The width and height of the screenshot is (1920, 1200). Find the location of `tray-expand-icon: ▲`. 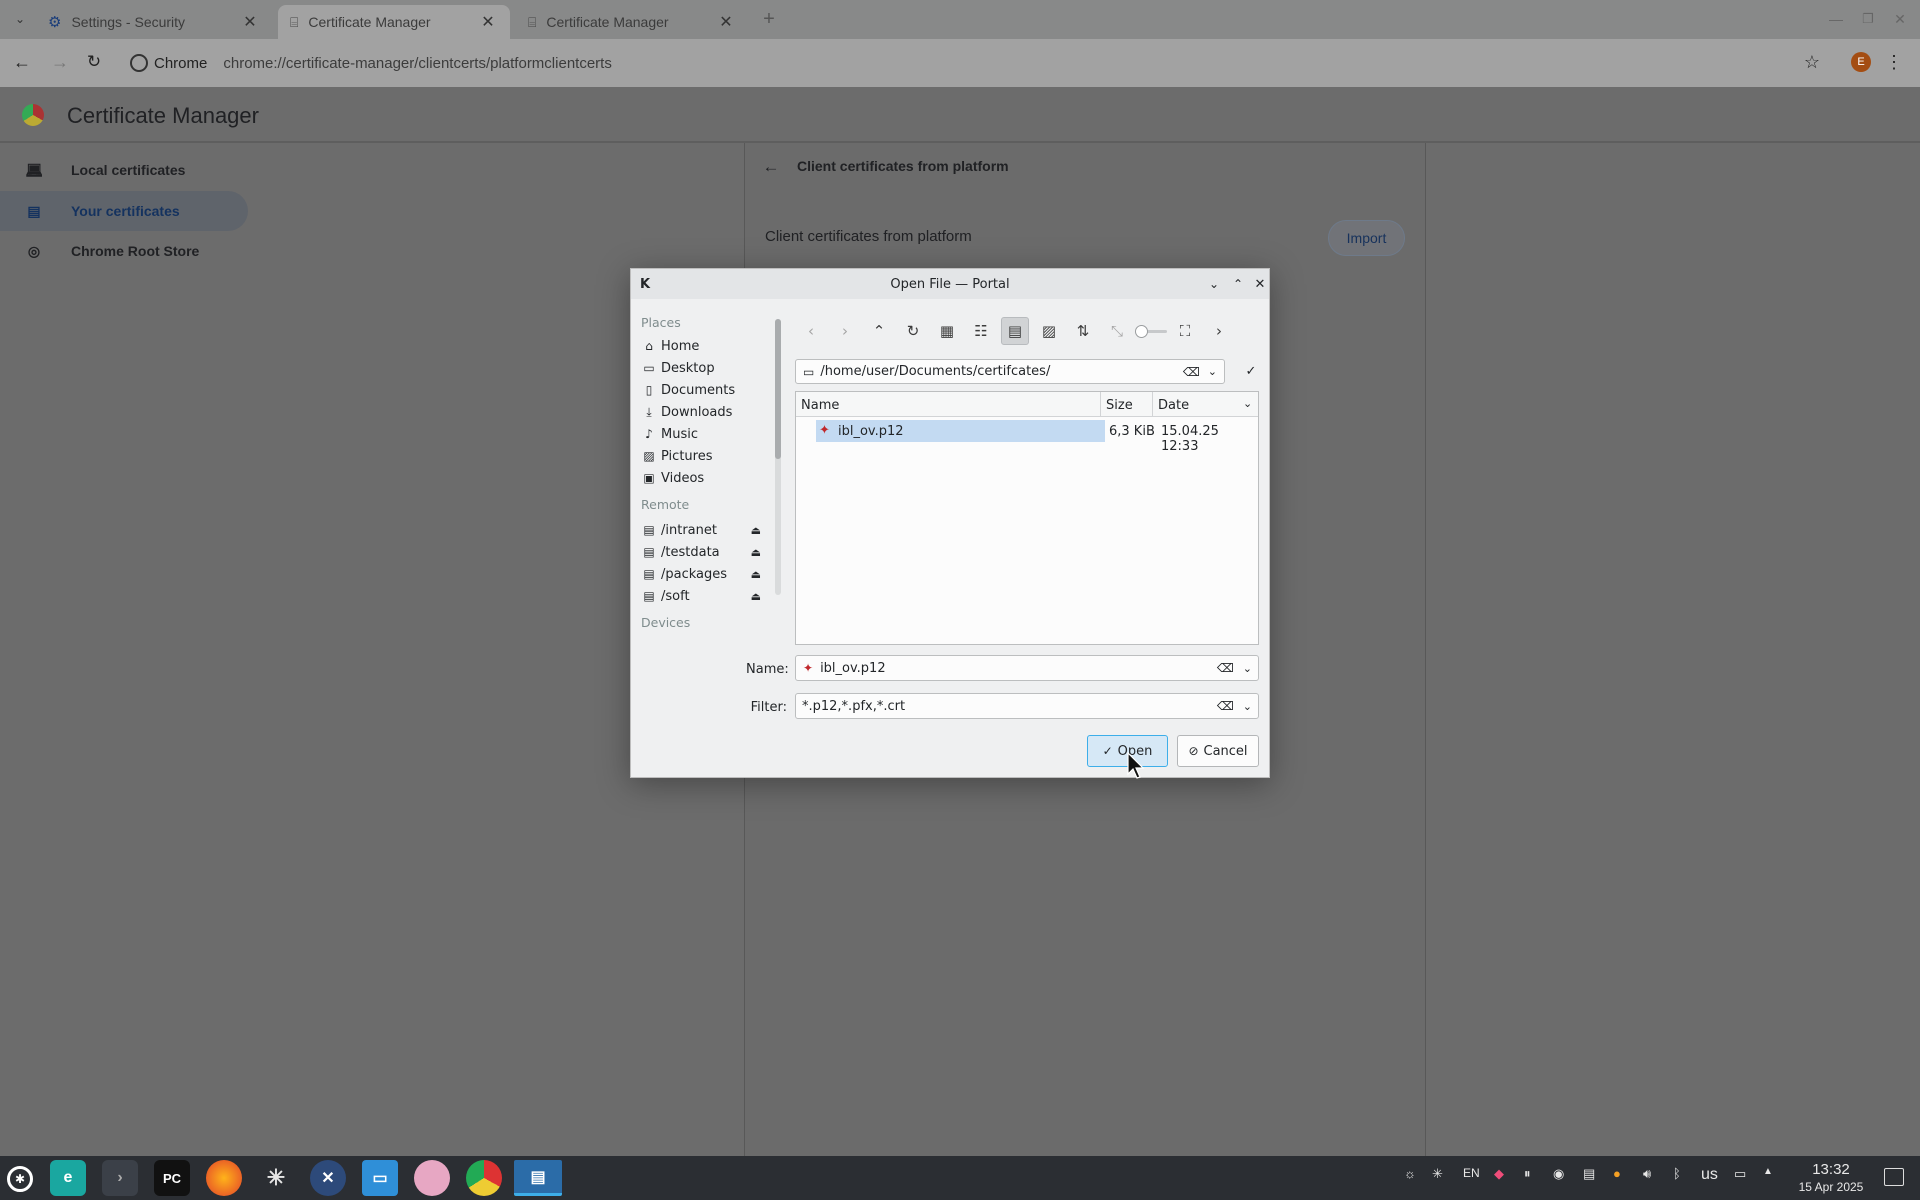

tray-expand-icon: ▲ is located at coordinates (1768, 1171).